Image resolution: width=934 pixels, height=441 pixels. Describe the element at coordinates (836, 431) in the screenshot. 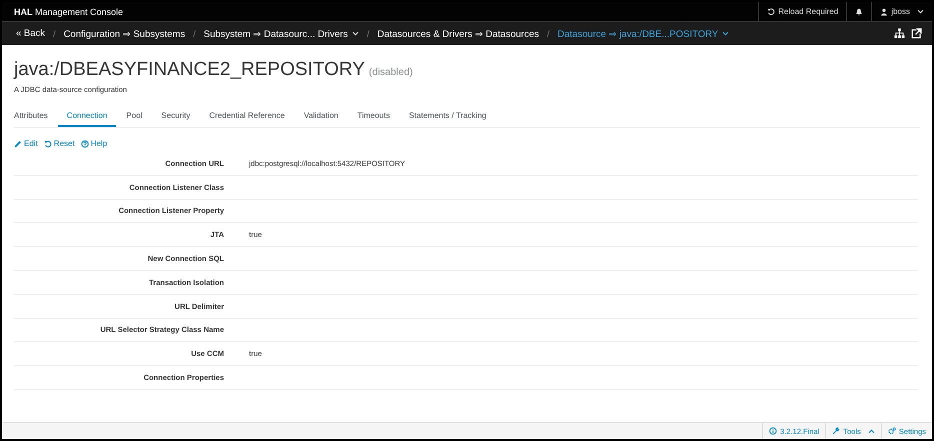

I see `wrench-icon` at that location.